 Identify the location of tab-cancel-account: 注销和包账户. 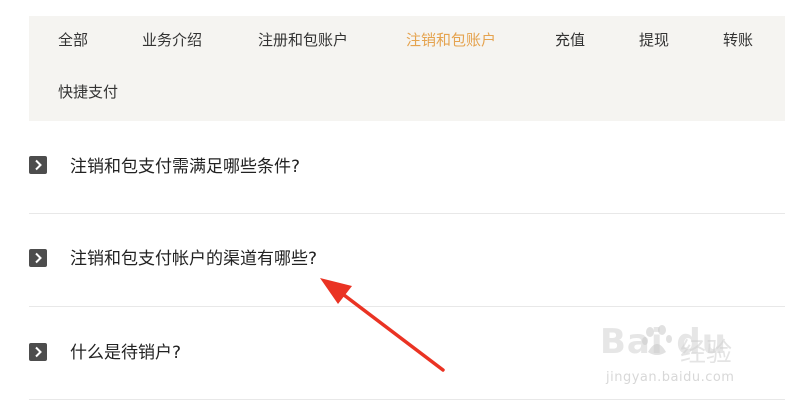
(451, 40).